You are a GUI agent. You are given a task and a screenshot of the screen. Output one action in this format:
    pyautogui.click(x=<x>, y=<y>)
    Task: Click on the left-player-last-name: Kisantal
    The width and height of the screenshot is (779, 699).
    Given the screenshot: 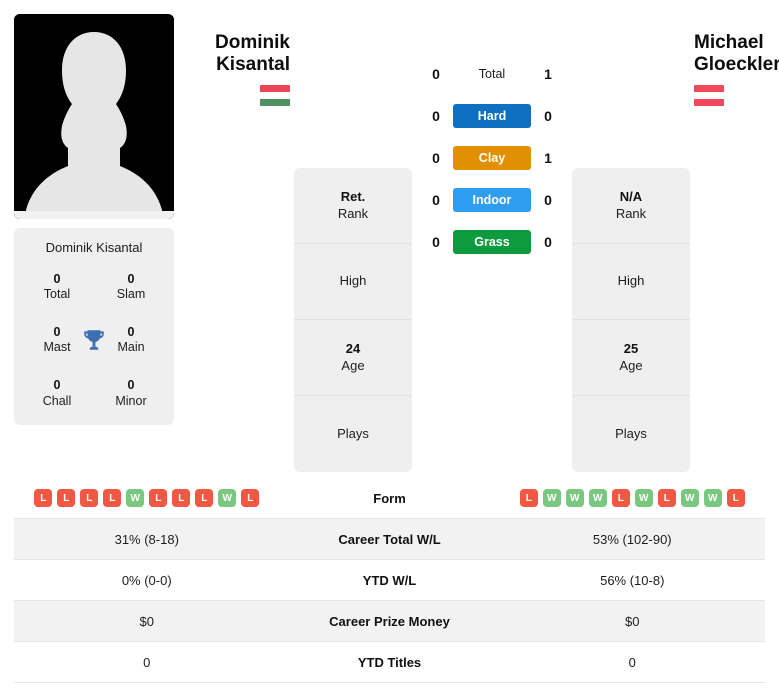 What is the action you would take?
    pyautogui.click(x=253, y=65)
    